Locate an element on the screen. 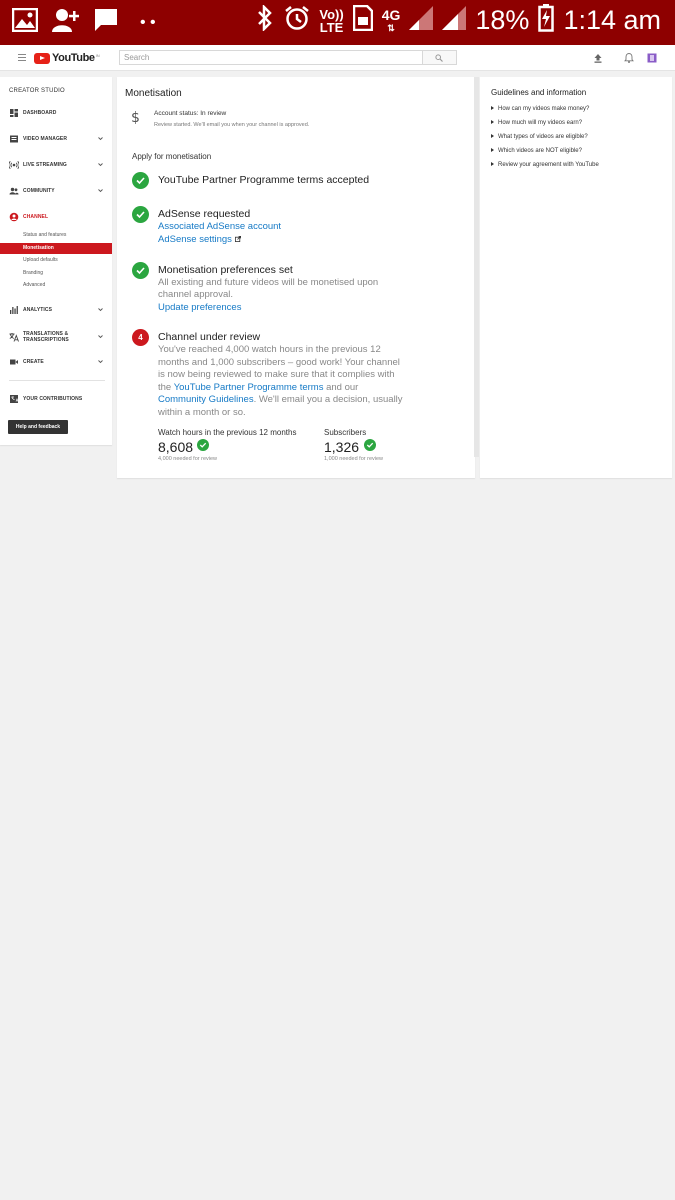 The height and width of the screenshot is (1200, 675). sidebar-item-video-manager: VIDEO MANAGER is located at coordinates (56, 139).